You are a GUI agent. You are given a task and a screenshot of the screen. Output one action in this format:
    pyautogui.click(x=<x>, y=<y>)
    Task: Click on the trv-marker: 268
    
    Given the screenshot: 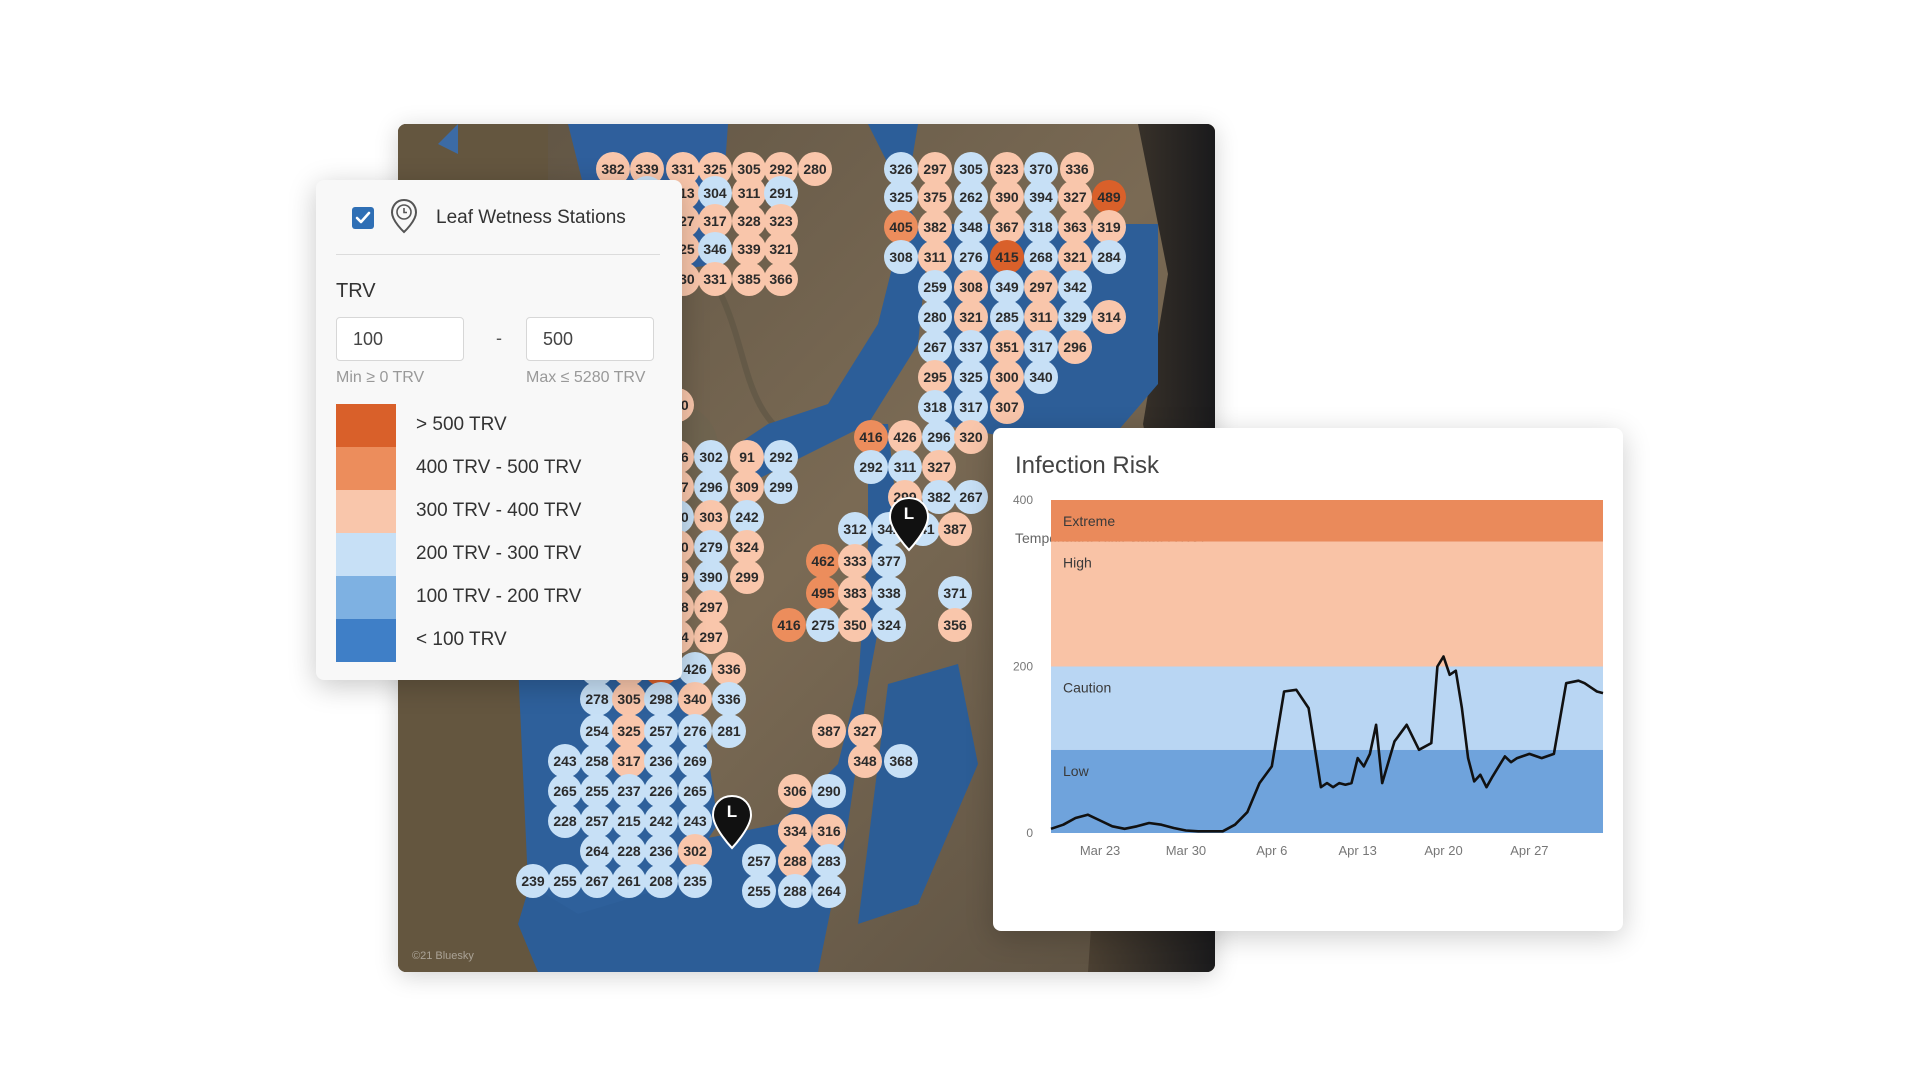 What is the action you would take?
    pyautogui.click(x=1041, y=257)
    